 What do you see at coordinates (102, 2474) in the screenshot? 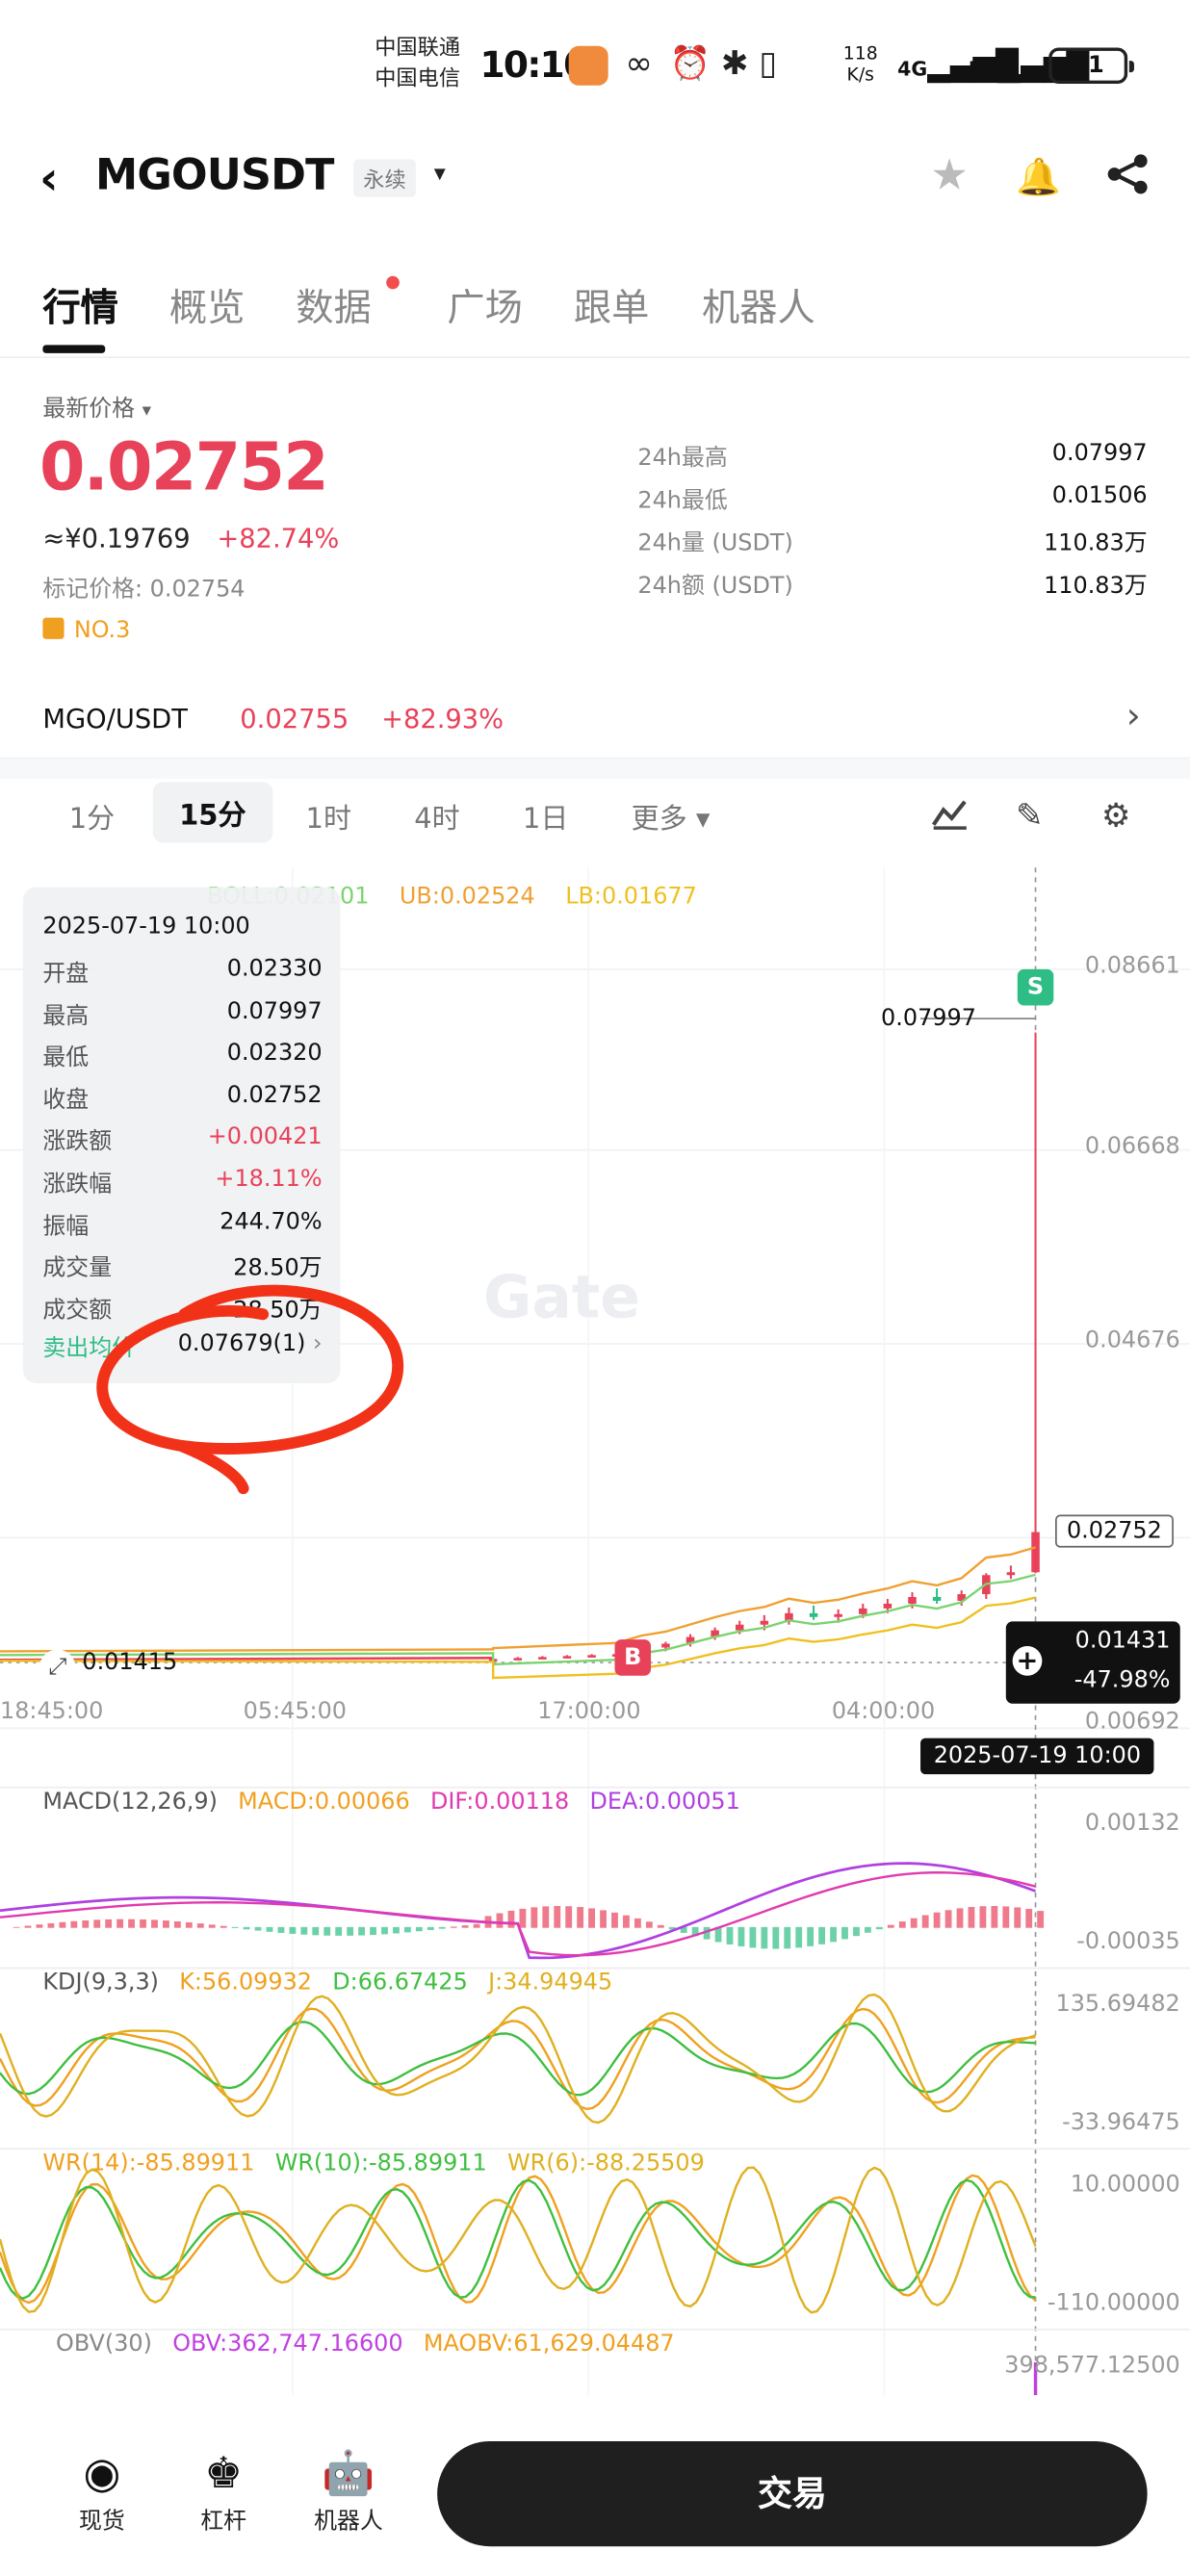
I see `spot-icon: ◉` at bounding box center [102, 2474].